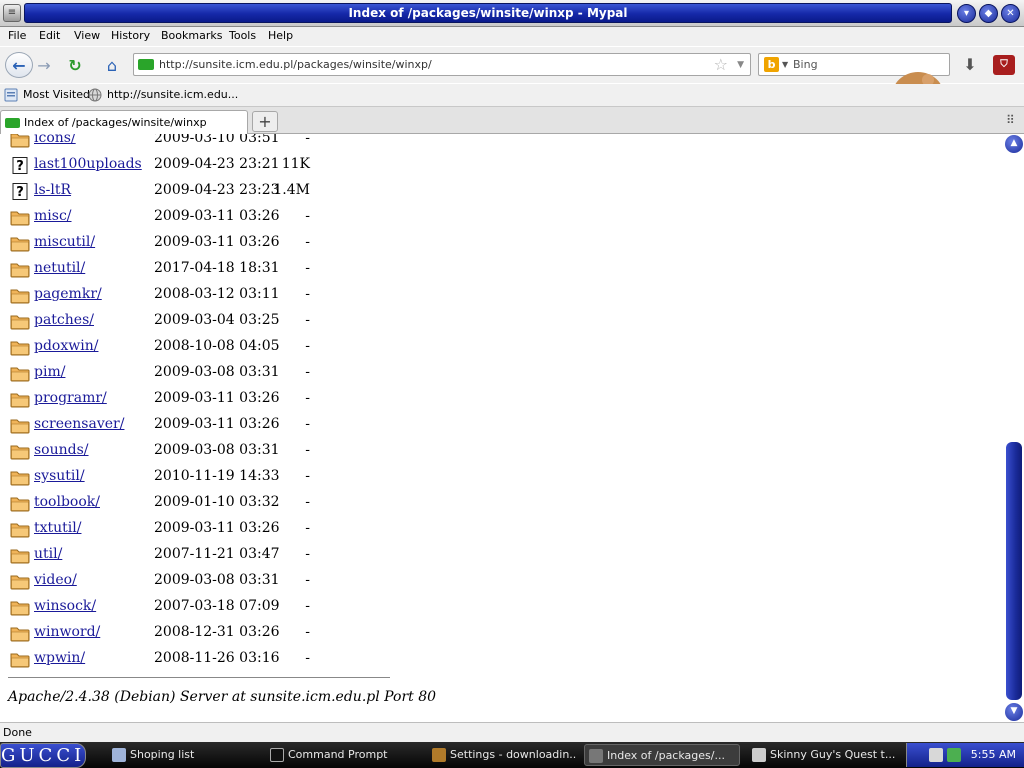 Image resolution: width=1024 pixels, height=768 pixels. I want to click on minimize-button: ▾, so click(966, 13).